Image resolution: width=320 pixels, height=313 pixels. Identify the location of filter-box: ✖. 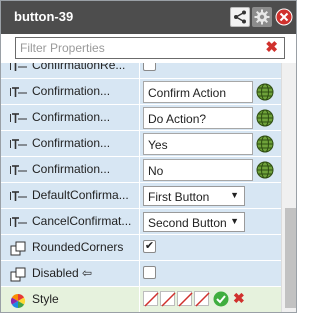
(150, 48).